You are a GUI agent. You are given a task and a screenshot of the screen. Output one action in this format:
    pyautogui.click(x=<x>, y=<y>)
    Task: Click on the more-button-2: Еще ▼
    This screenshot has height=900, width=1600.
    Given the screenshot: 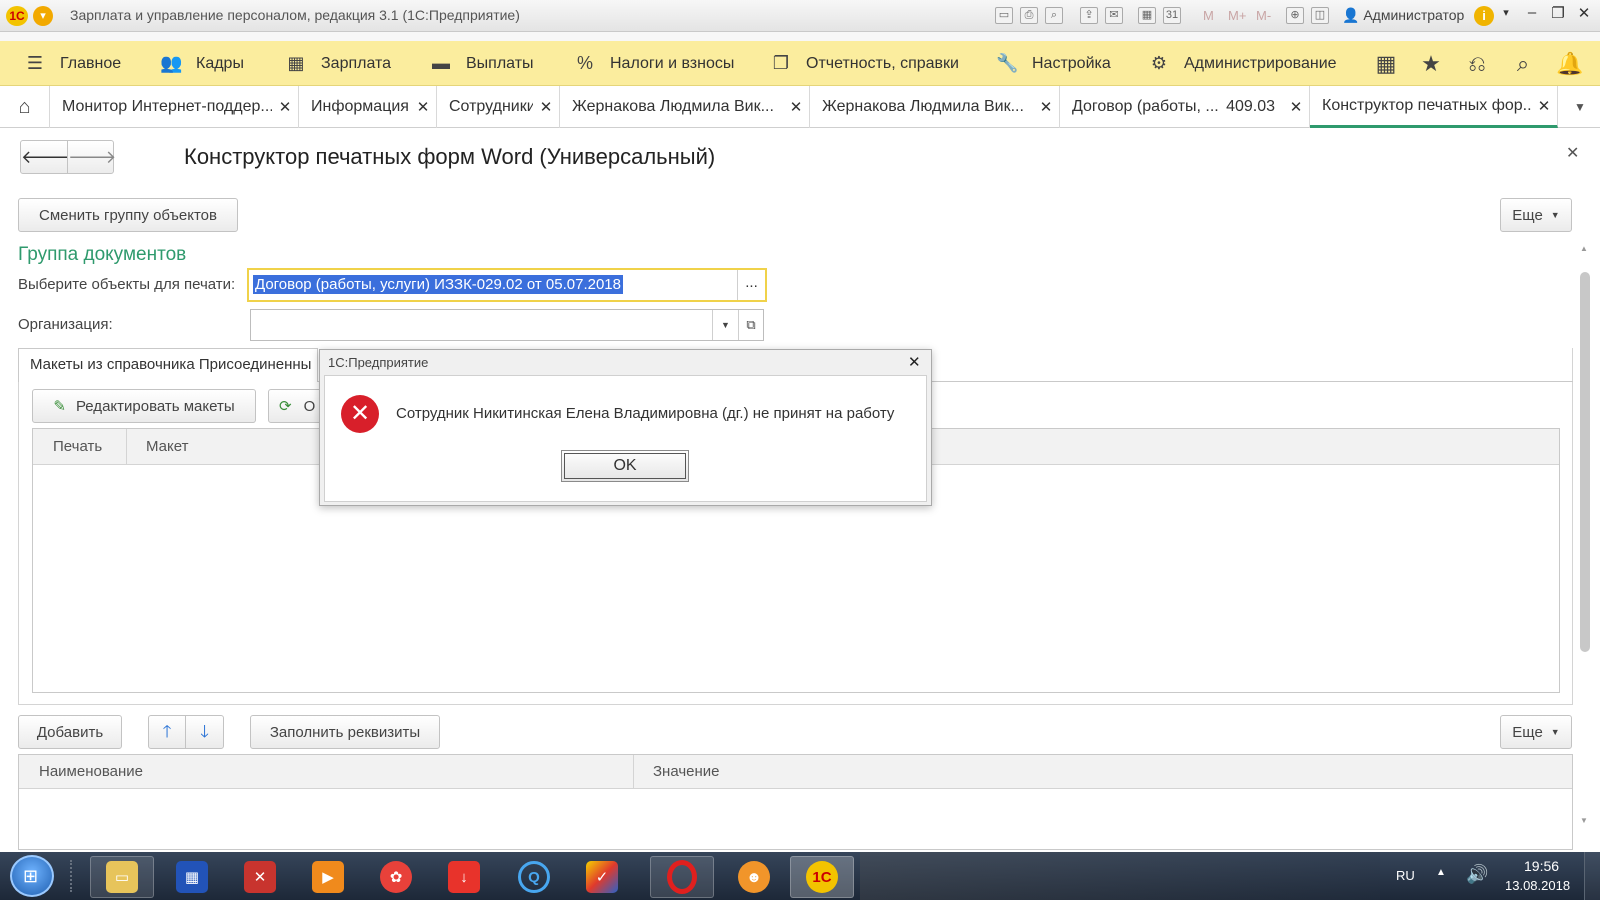 What is the action you would take?
    pyautogui.click(x=1536, y=732)
    